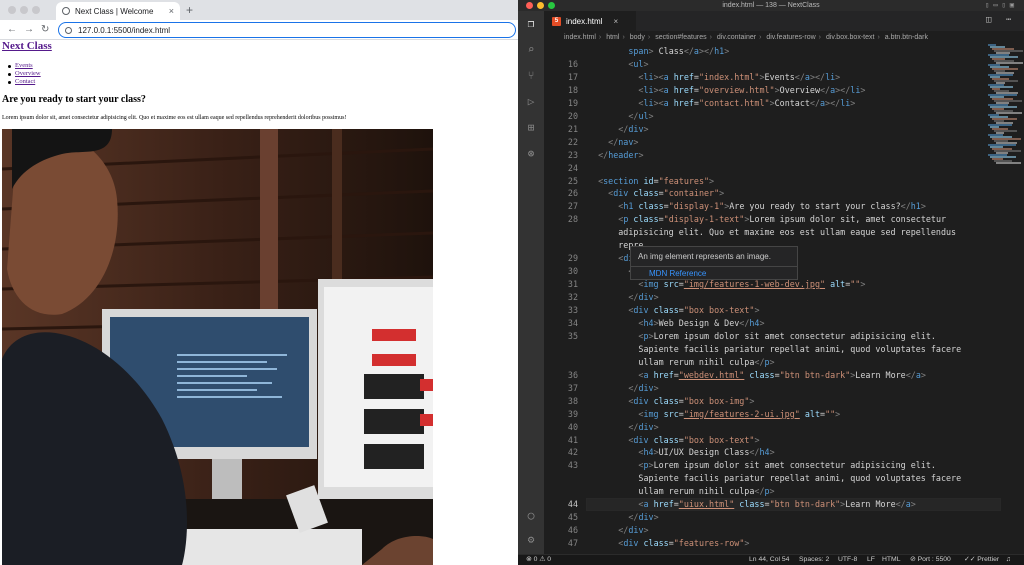  What do you see at coordinates (1005, 104) in the screenshot?
I see `minimap` at bounding box center [1005, 104].